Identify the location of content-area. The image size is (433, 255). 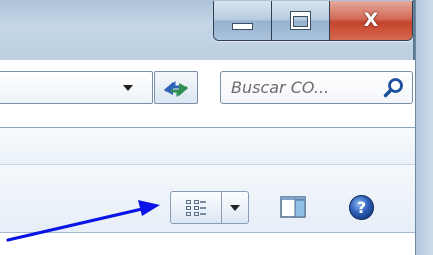
(207, 244).